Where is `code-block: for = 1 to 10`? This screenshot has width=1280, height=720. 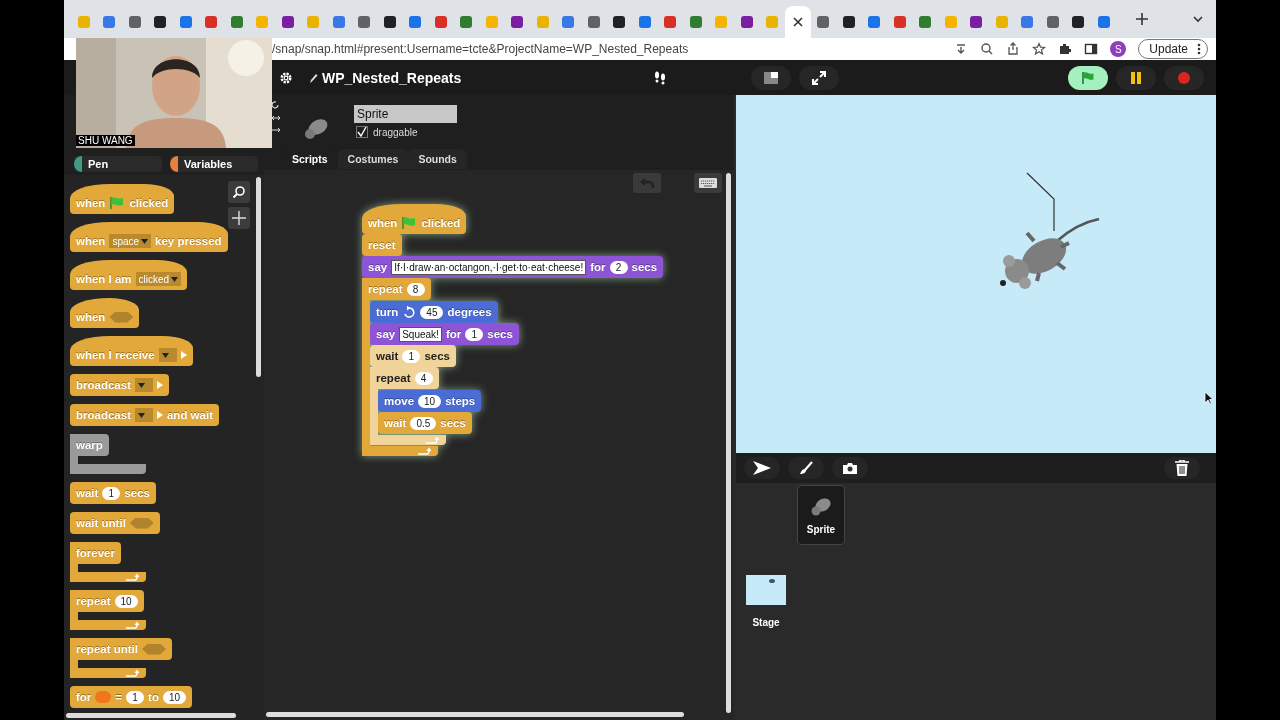
code-block: for = 1 to 10 is located at coordinates (131, 697).